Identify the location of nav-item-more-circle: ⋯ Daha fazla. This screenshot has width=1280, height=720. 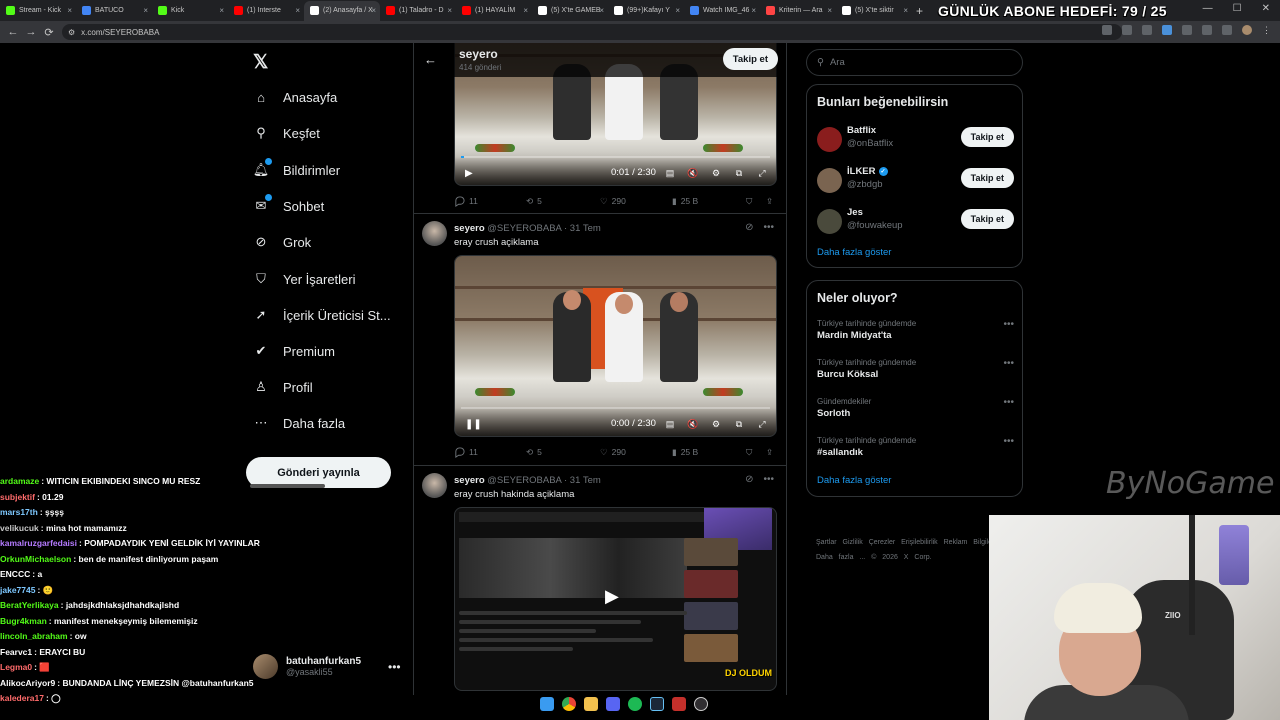
(299, 423).